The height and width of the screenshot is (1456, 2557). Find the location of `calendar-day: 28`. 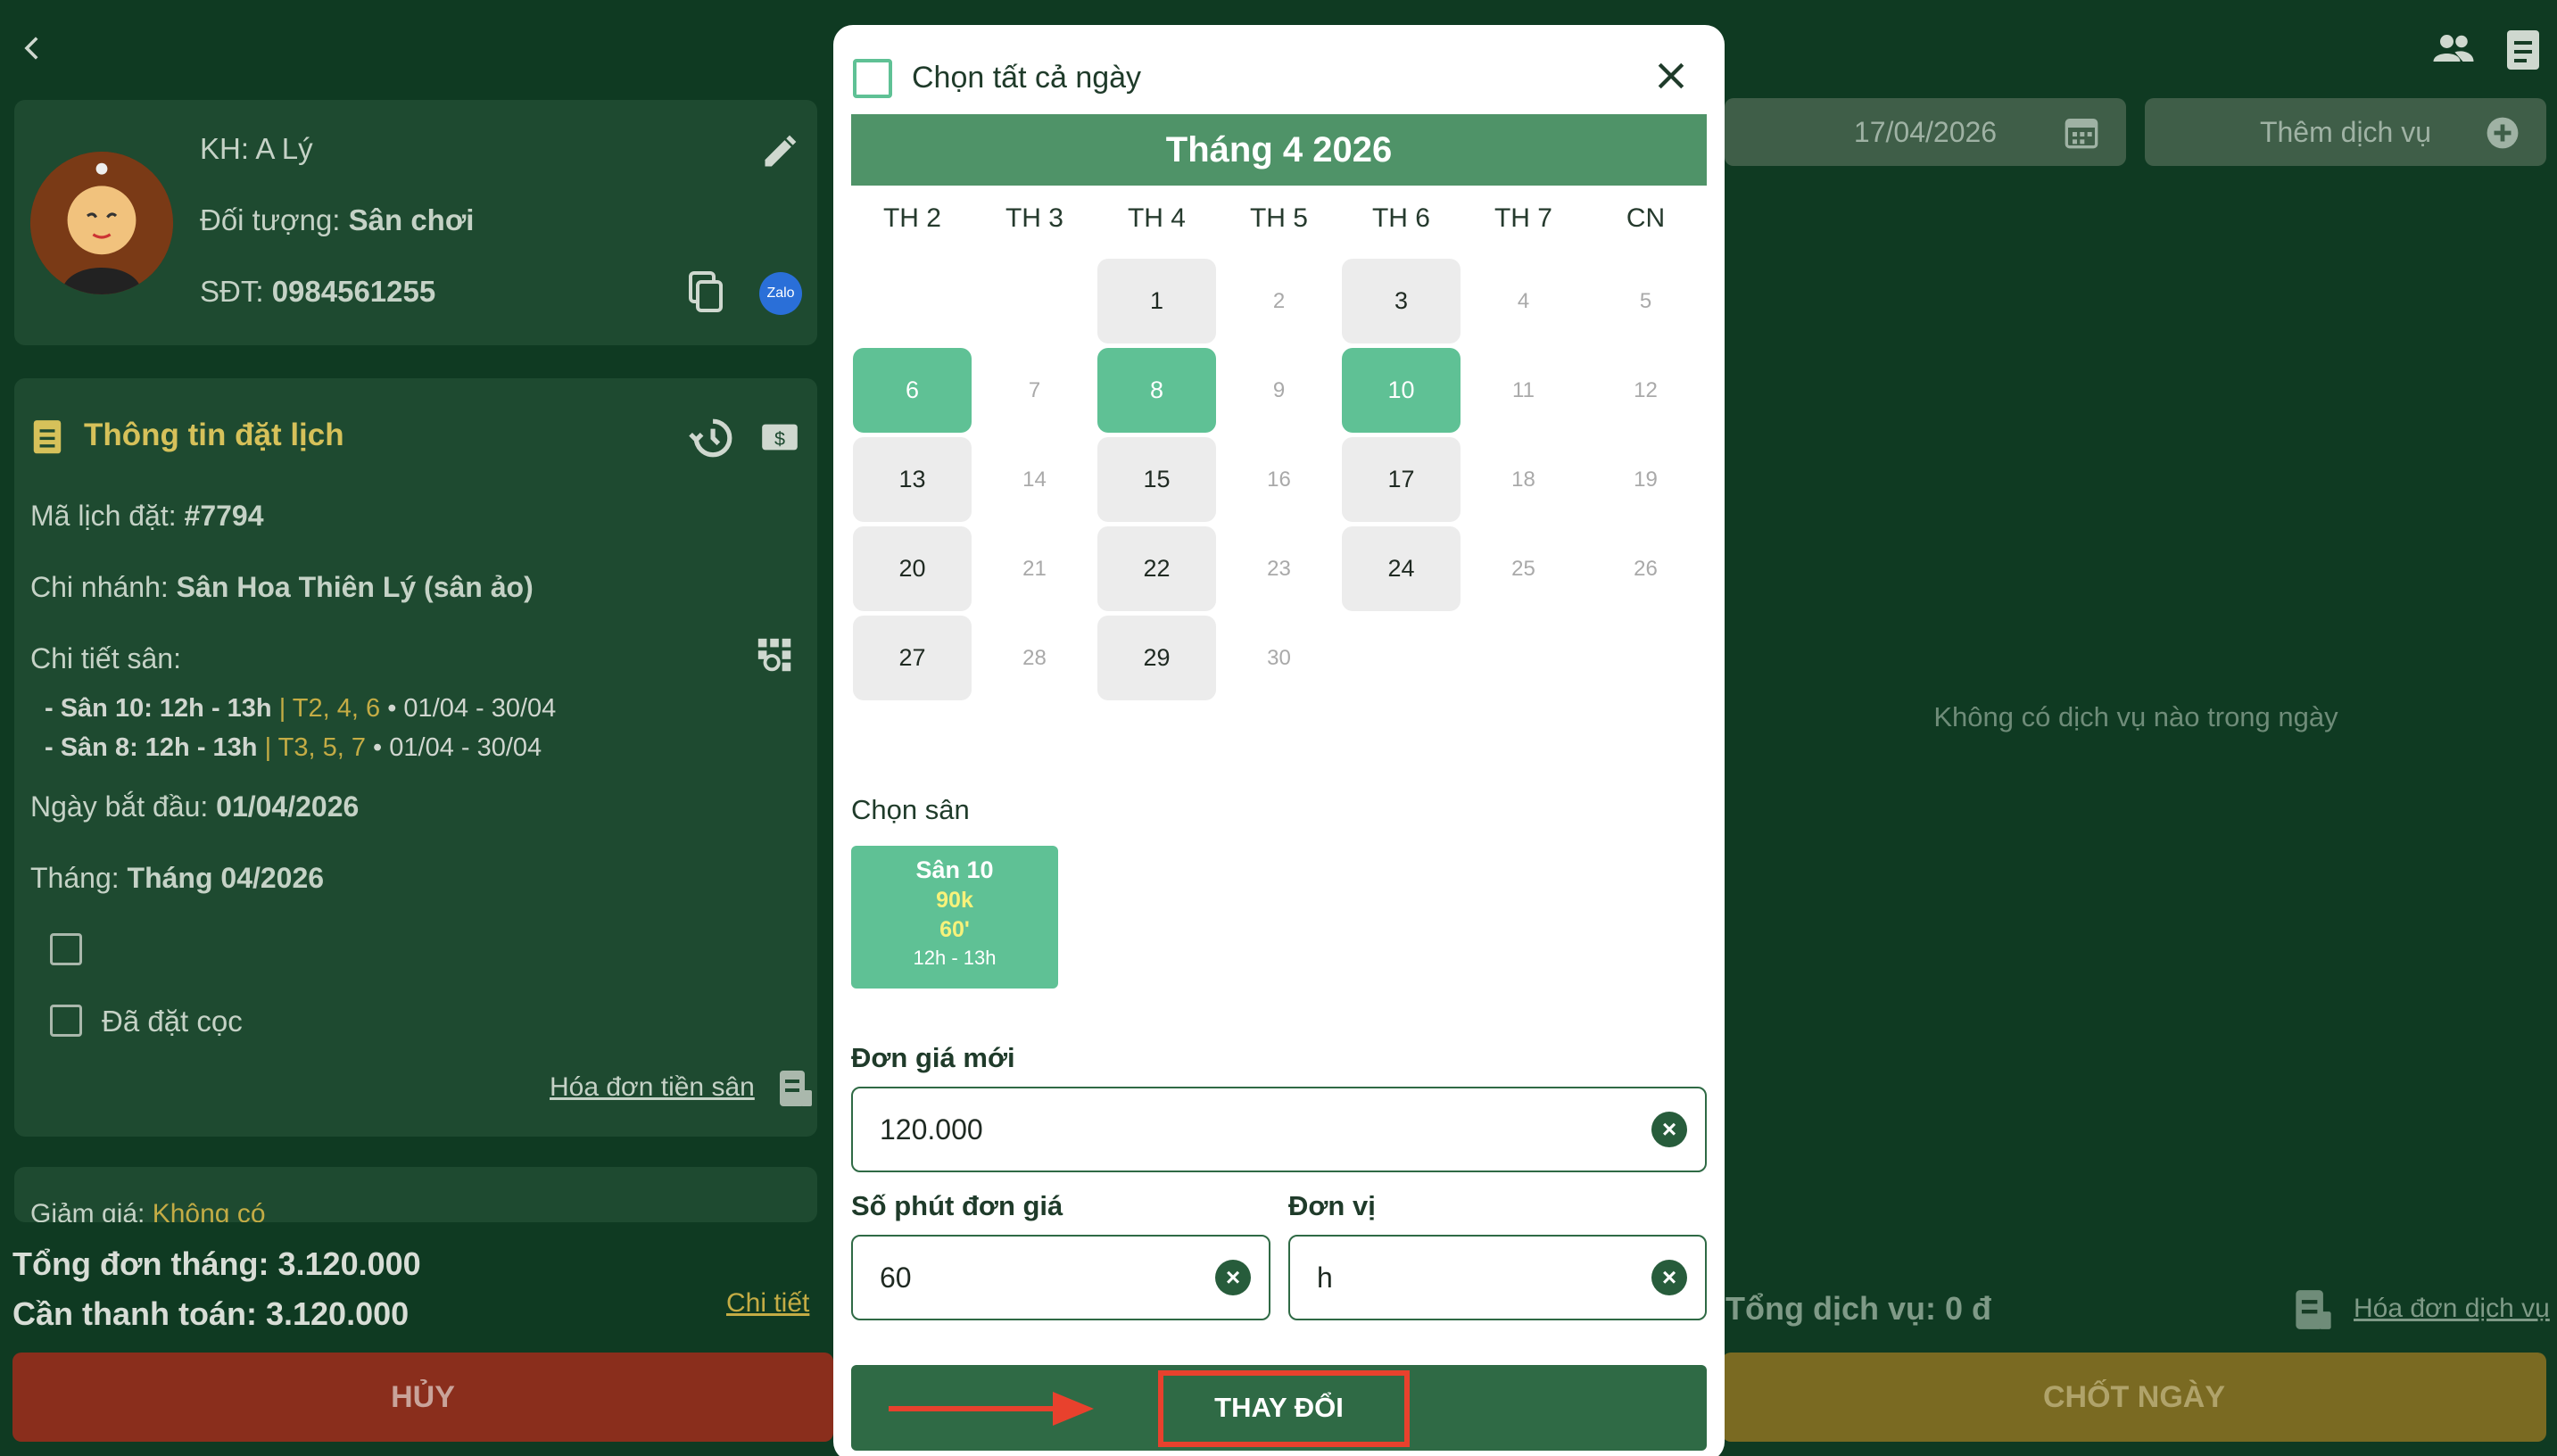

calendar-day: 28 is located at coordinates (1035, 657).